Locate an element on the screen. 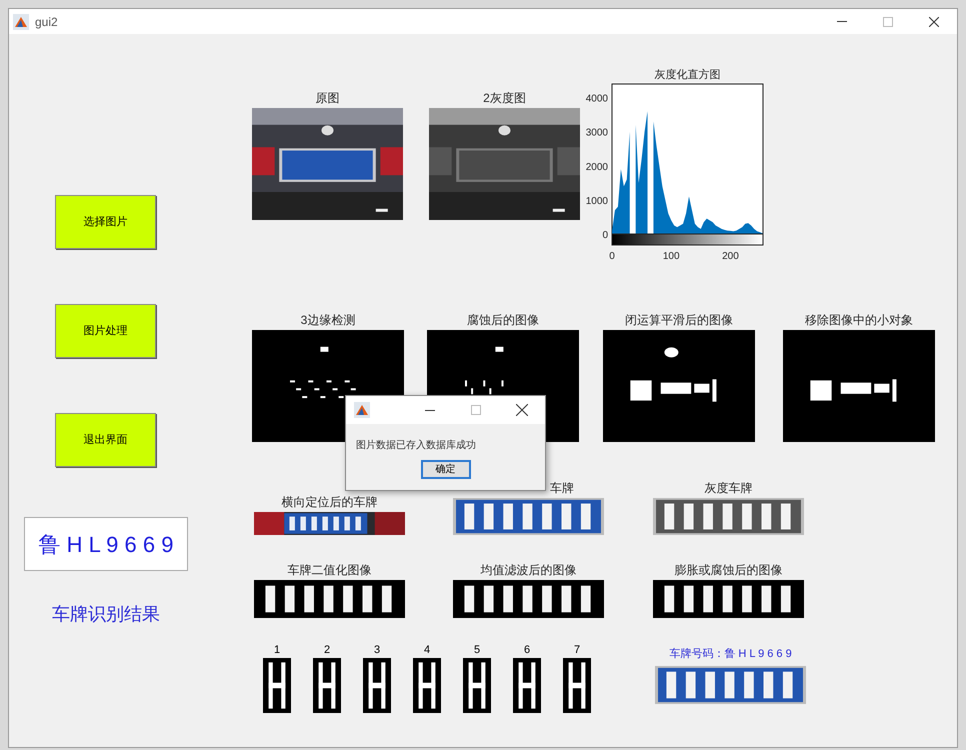 This screenshot has width=966, height=750. axes-title: 膨胀或腐蚀后的图像 is located at coordinates (728, 570).